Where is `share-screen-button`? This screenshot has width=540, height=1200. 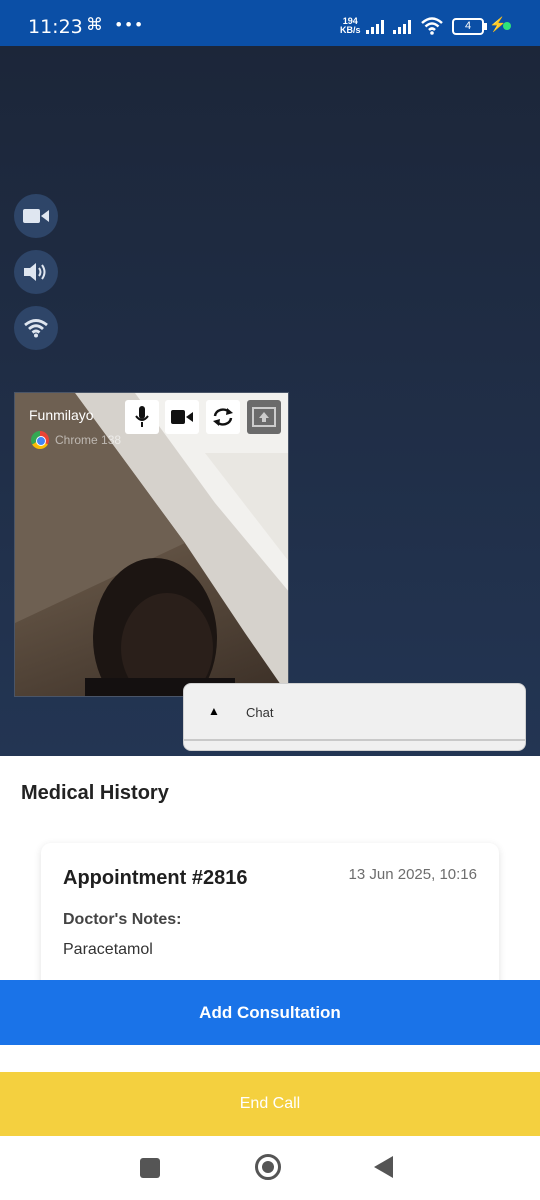
share-screen-button is located at coordinates (264, 417).